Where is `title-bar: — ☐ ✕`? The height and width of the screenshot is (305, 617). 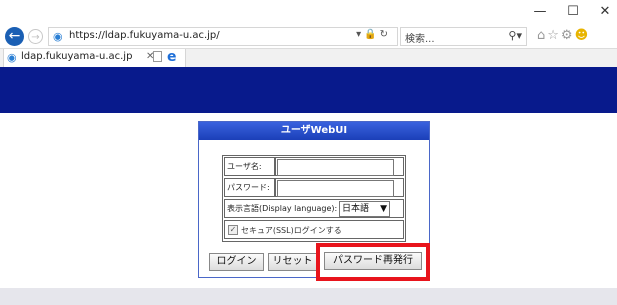 title-bar: — ☐ ✕ is located at coordinates (308, 12).